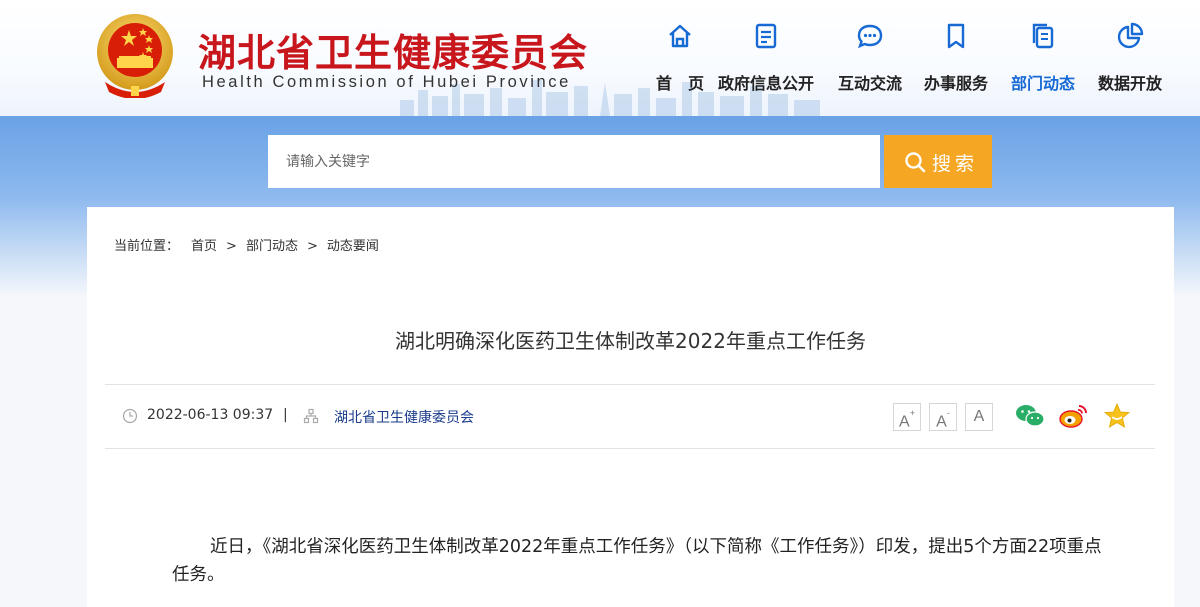  What do you see at coordinates (955, 164) in the screenshot?
I see `search-button-label: 搜索` at bounding box center [955, 164].